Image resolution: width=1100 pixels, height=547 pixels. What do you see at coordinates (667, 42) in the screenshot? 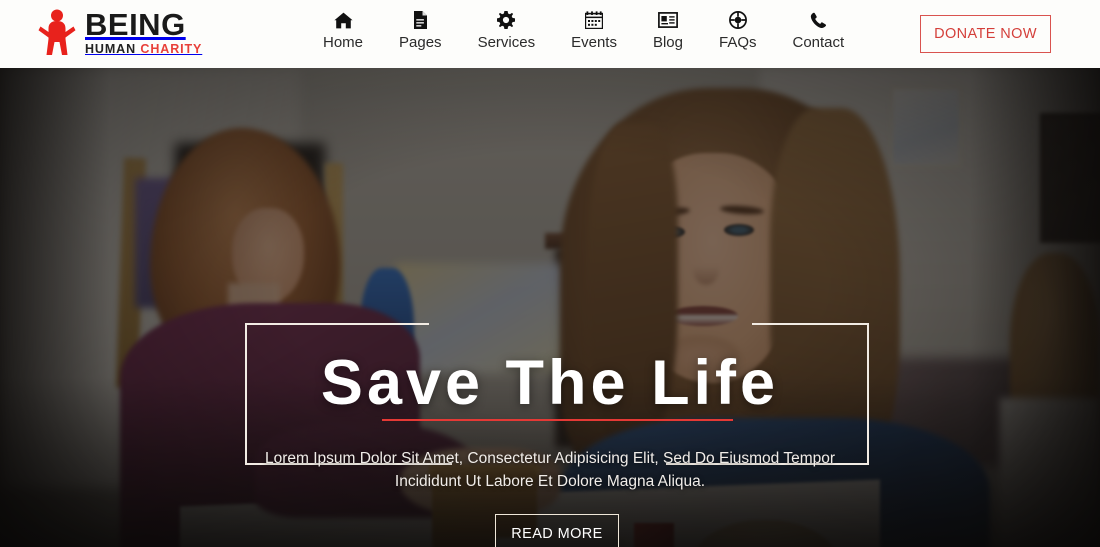
I see `nav-label-blog: Blog` at bounding box center [667, 42].